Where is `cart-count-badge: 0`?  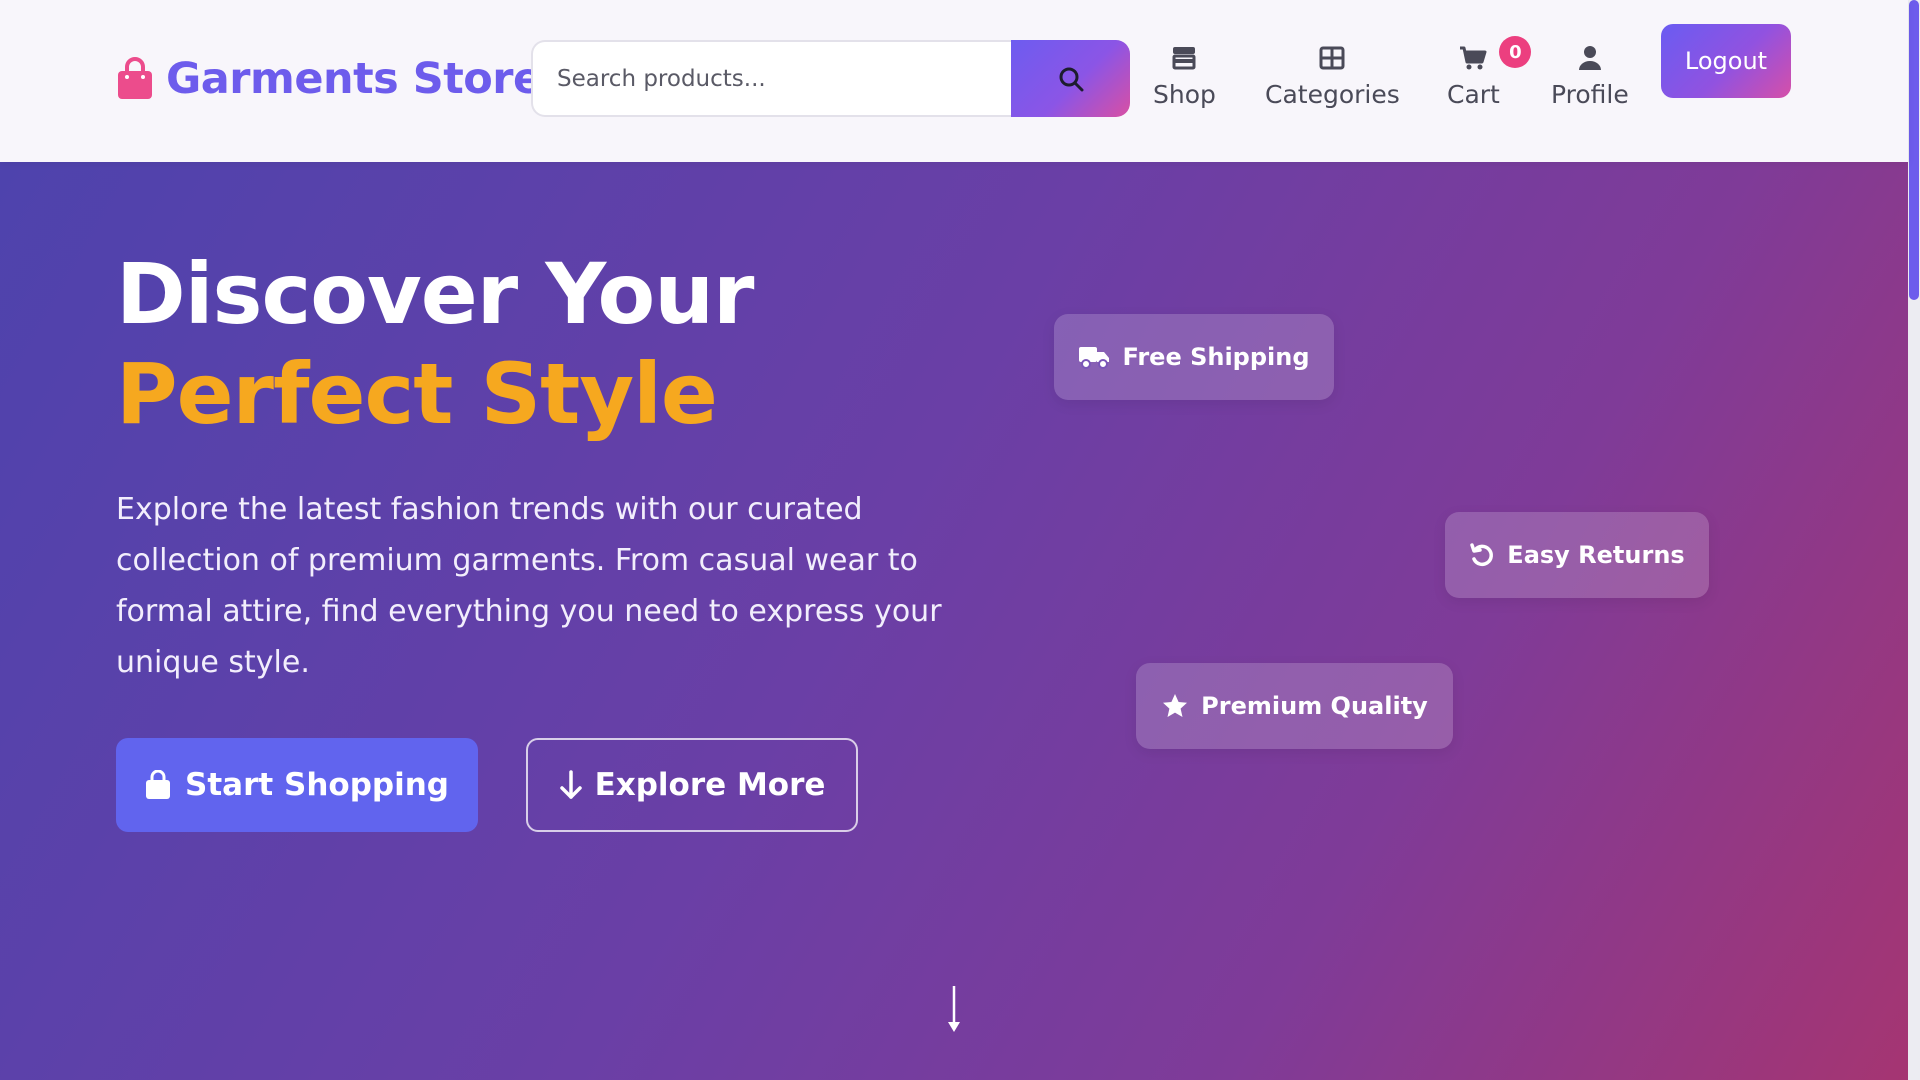
cart-count-badge: 0 is located at coordinates (1515, 52).